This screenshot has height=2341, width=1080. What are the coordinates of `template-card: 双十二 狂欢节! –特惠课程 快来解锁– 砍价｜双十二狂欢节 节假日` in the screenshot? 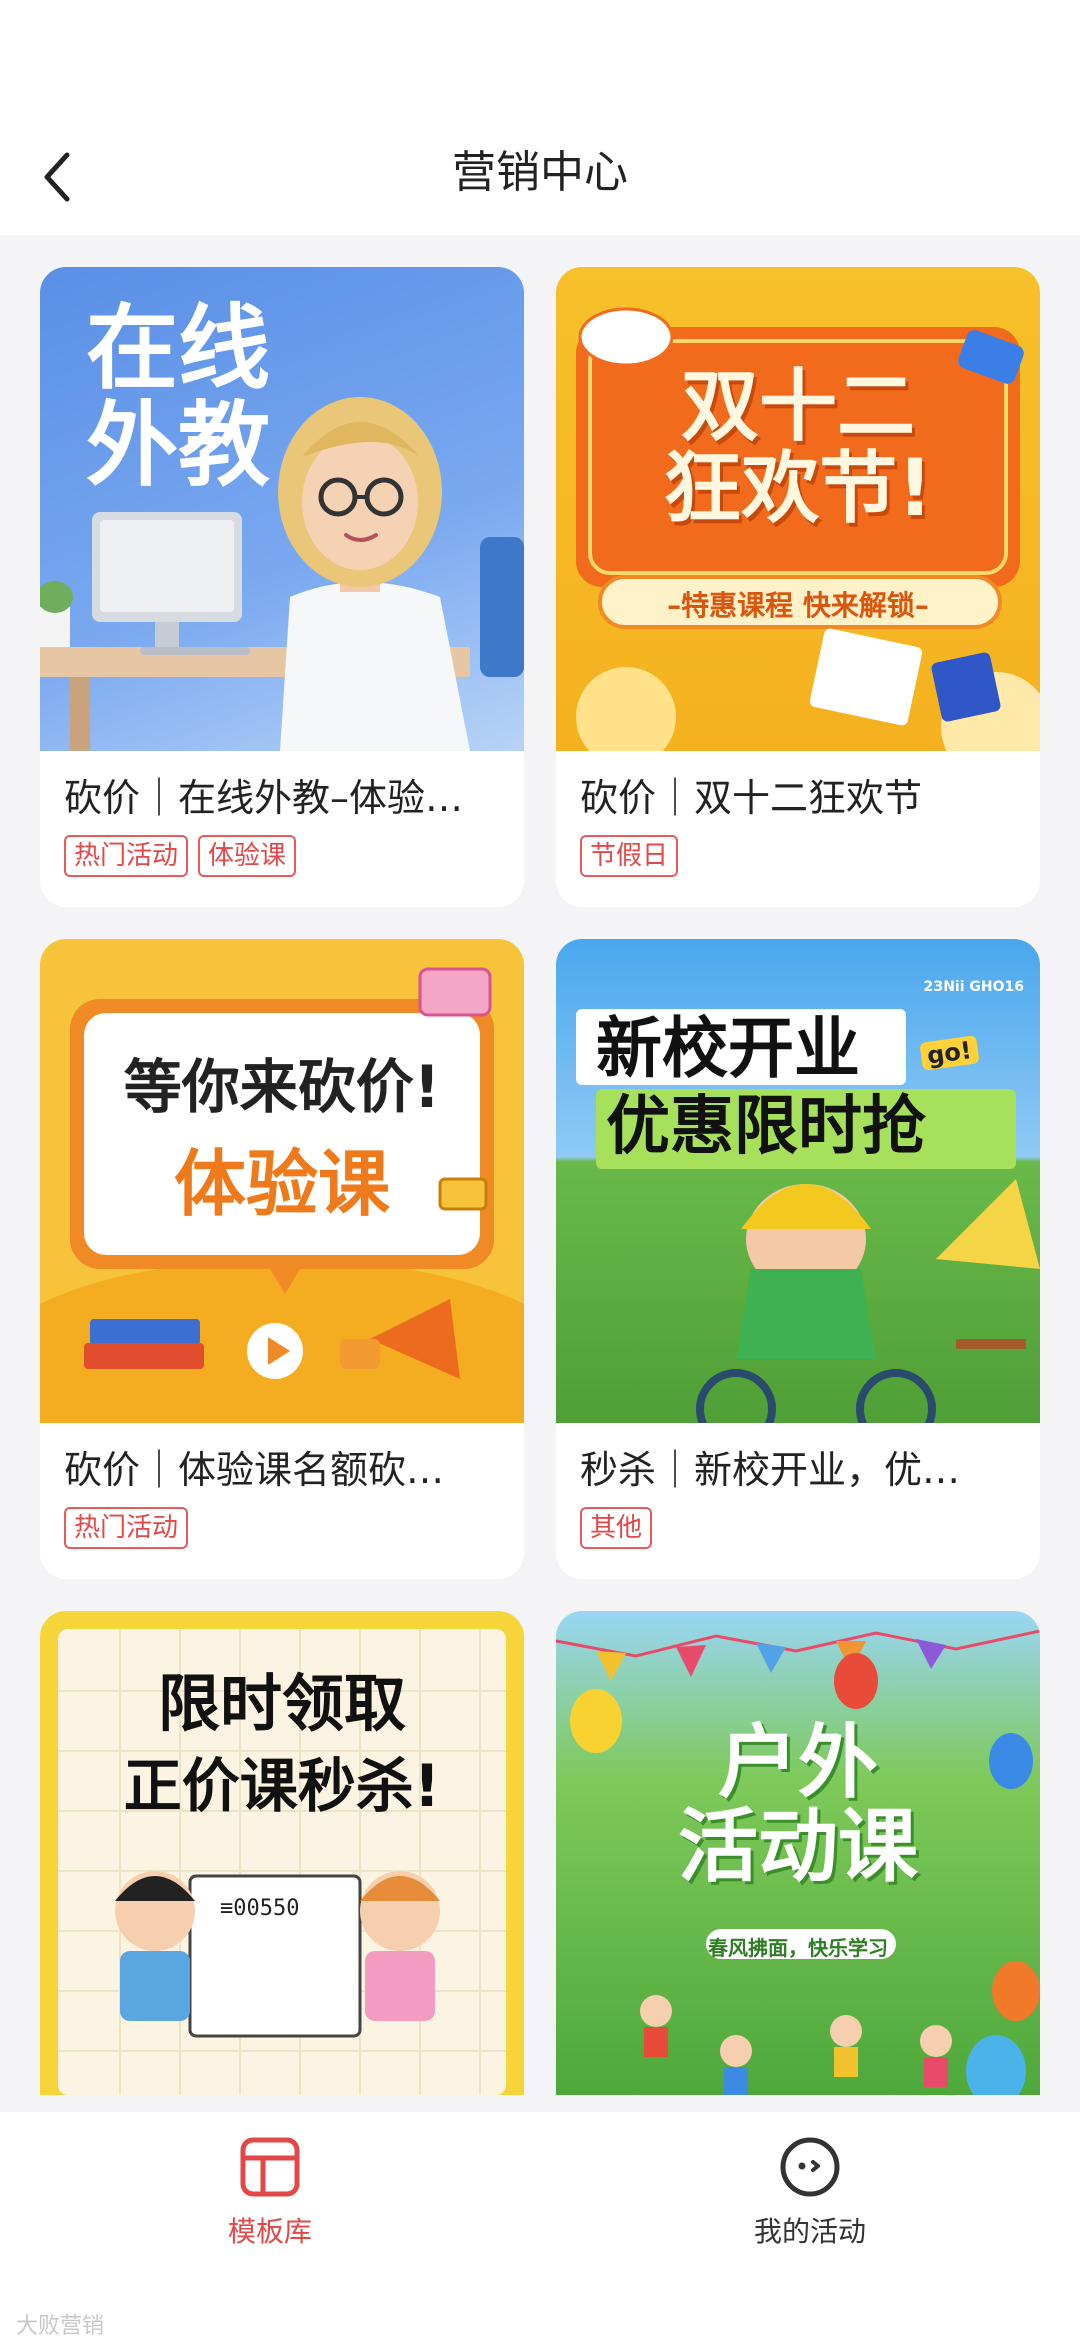 It's located at (798, 587).